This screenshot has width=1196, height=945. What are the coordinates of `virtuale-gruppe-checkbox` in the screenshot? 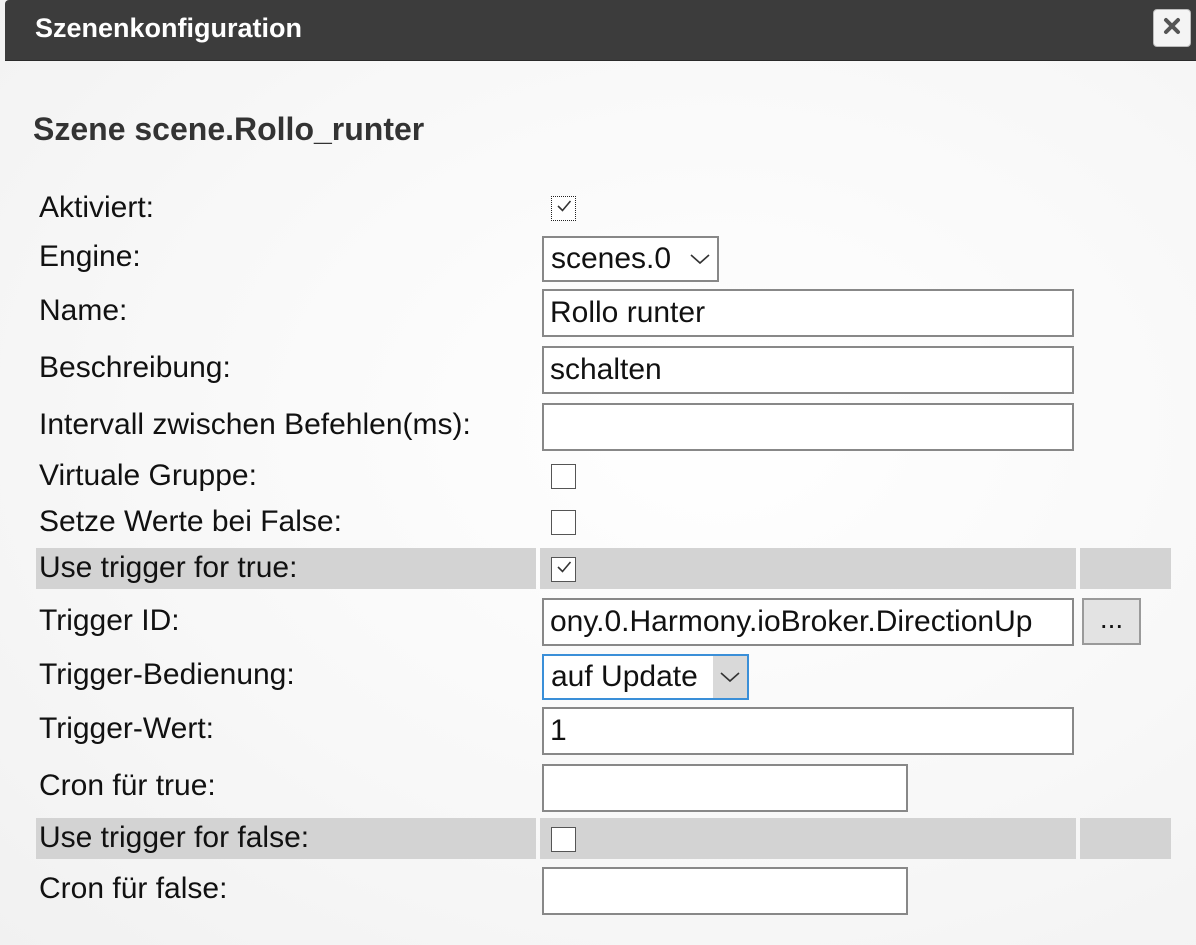 It's located at (563, 476).